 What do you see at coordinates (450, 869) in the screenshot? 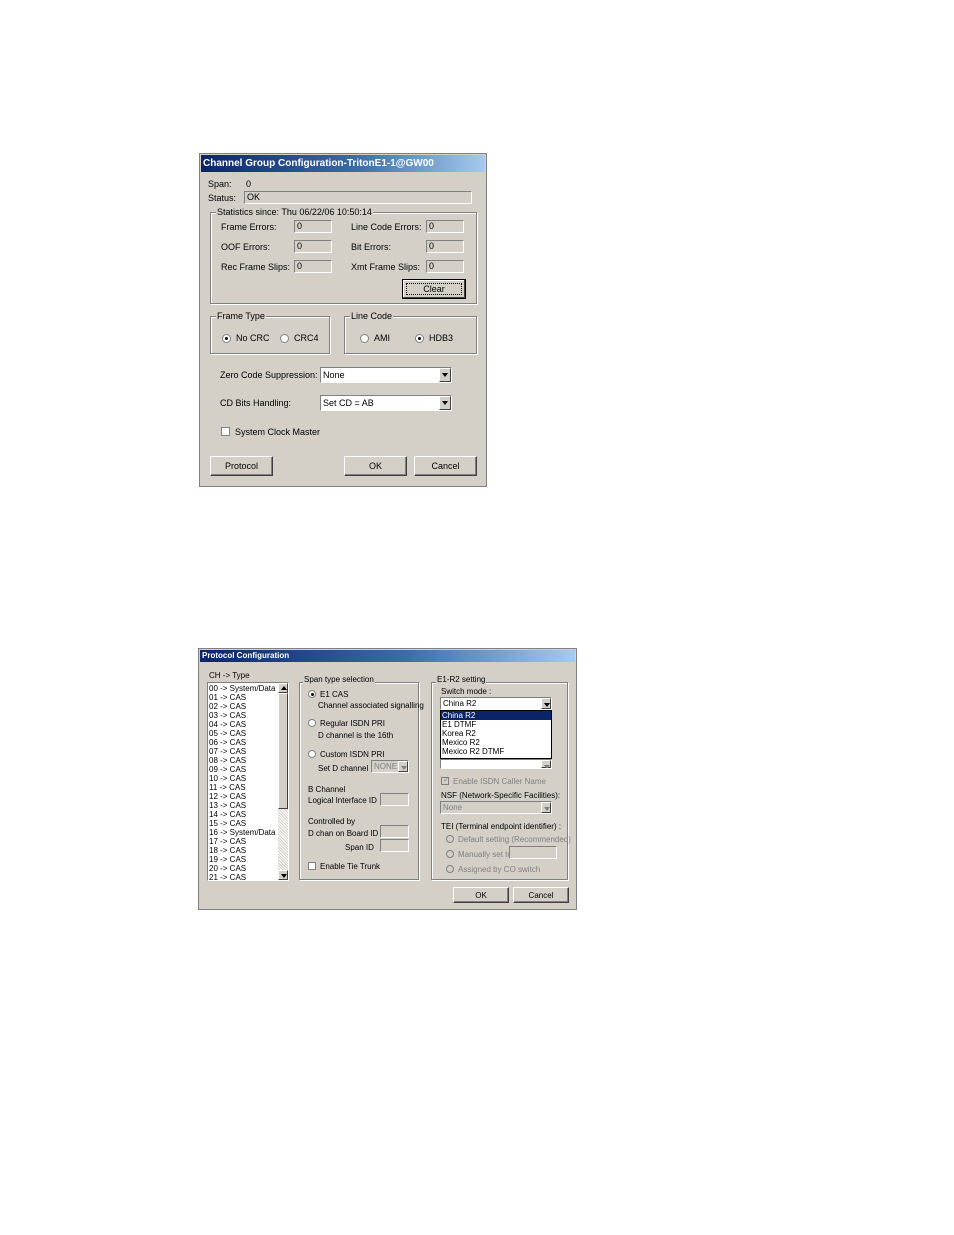
I see `tei-assigned-radio` at bounding box center [450, 869].